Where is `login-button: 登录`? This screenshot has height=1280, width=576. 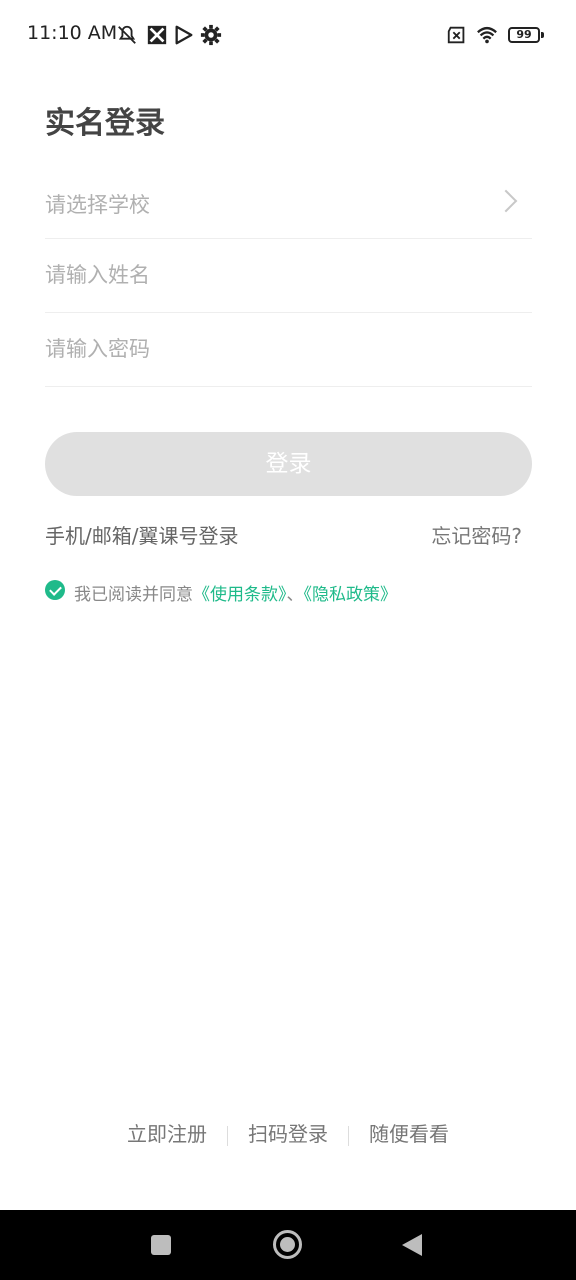 login-button: 登录 is located at coordinates (288, 464).